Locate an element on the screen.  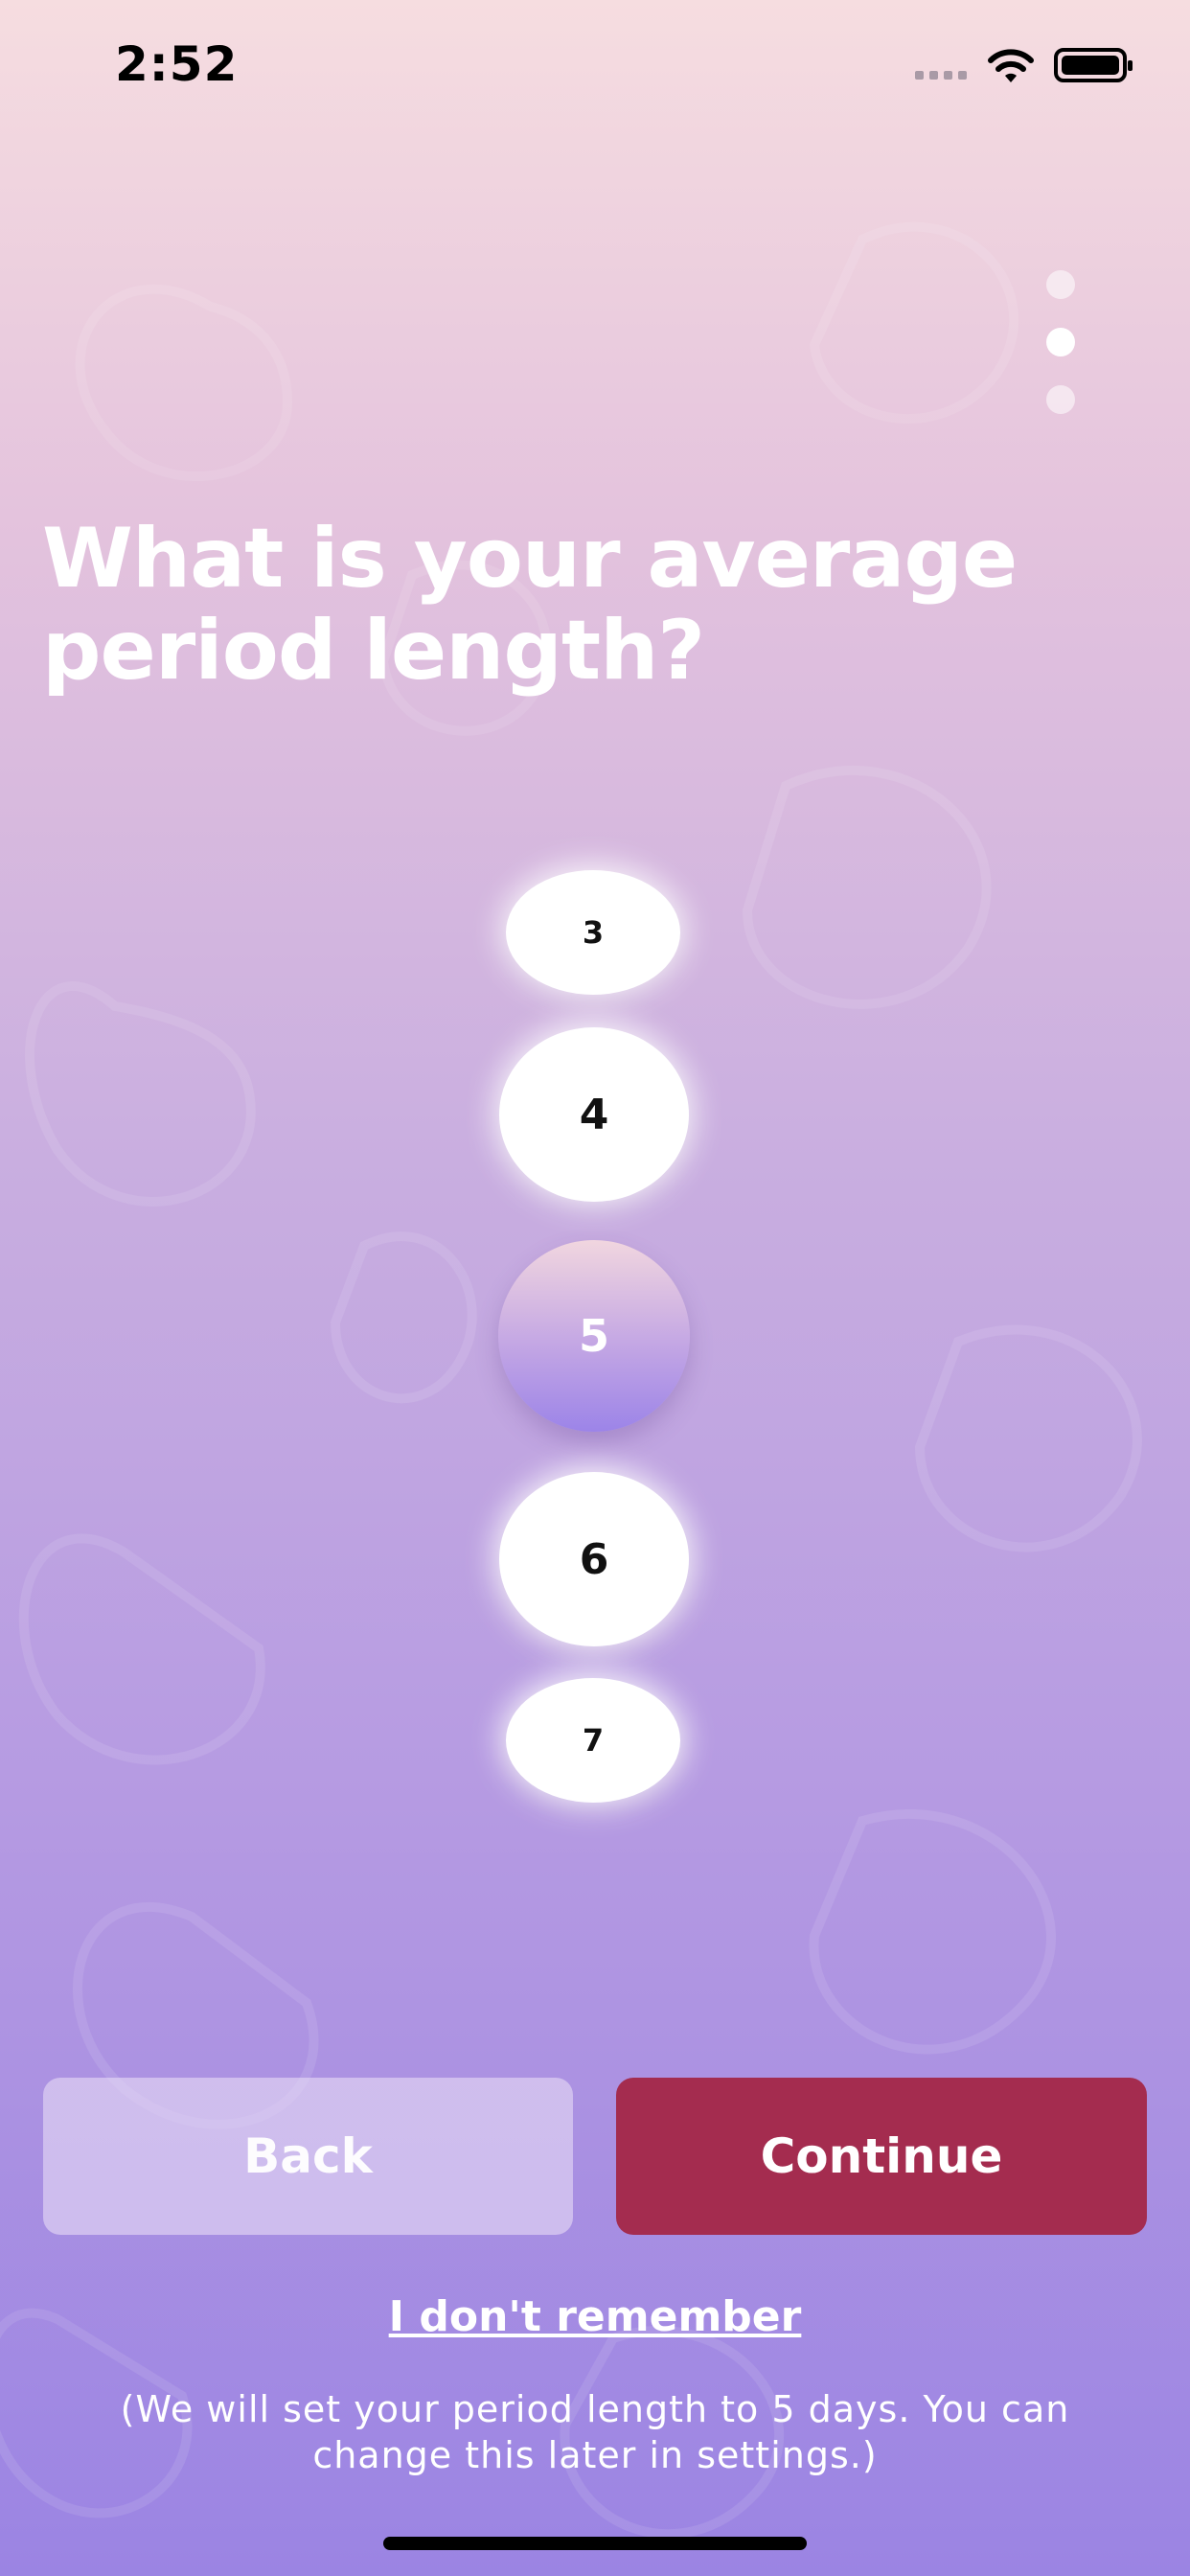
battery-icon is located at coordinates (1094, 65).